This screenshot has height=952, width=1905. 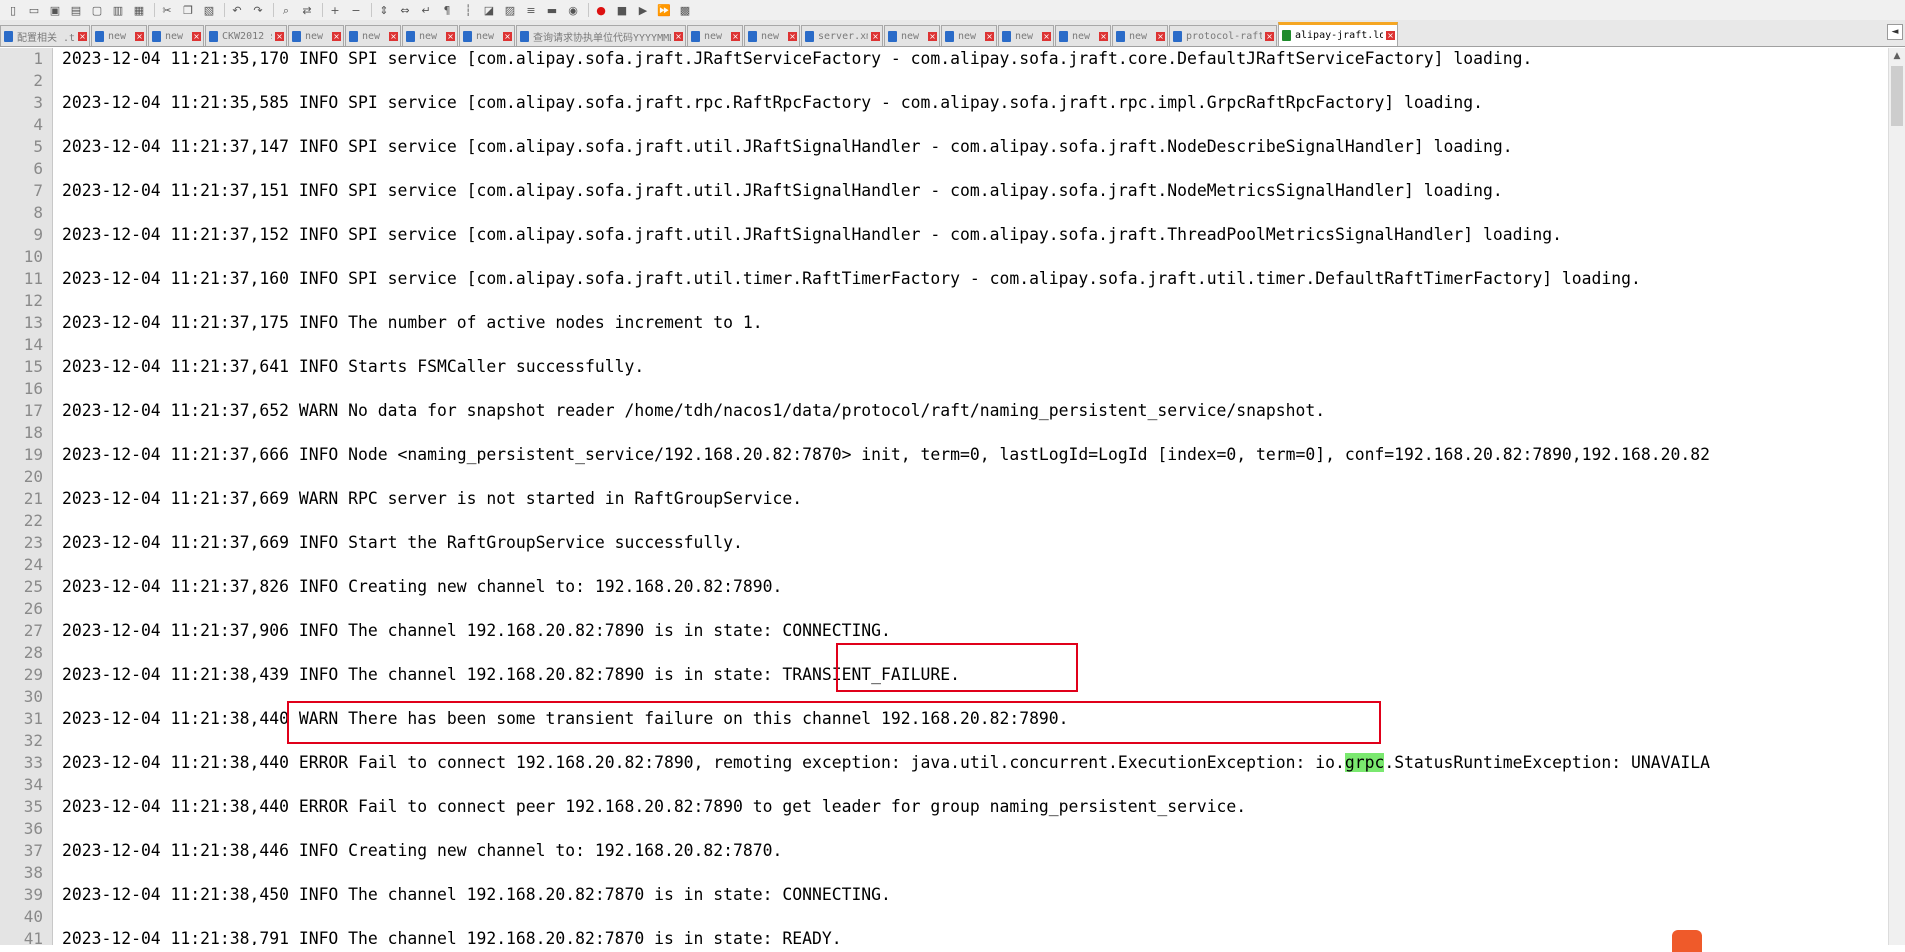 What do you see at coordinates (952, 169) in the screenshot?
I see `editor-line: 6` at bounding box center [952, 169].